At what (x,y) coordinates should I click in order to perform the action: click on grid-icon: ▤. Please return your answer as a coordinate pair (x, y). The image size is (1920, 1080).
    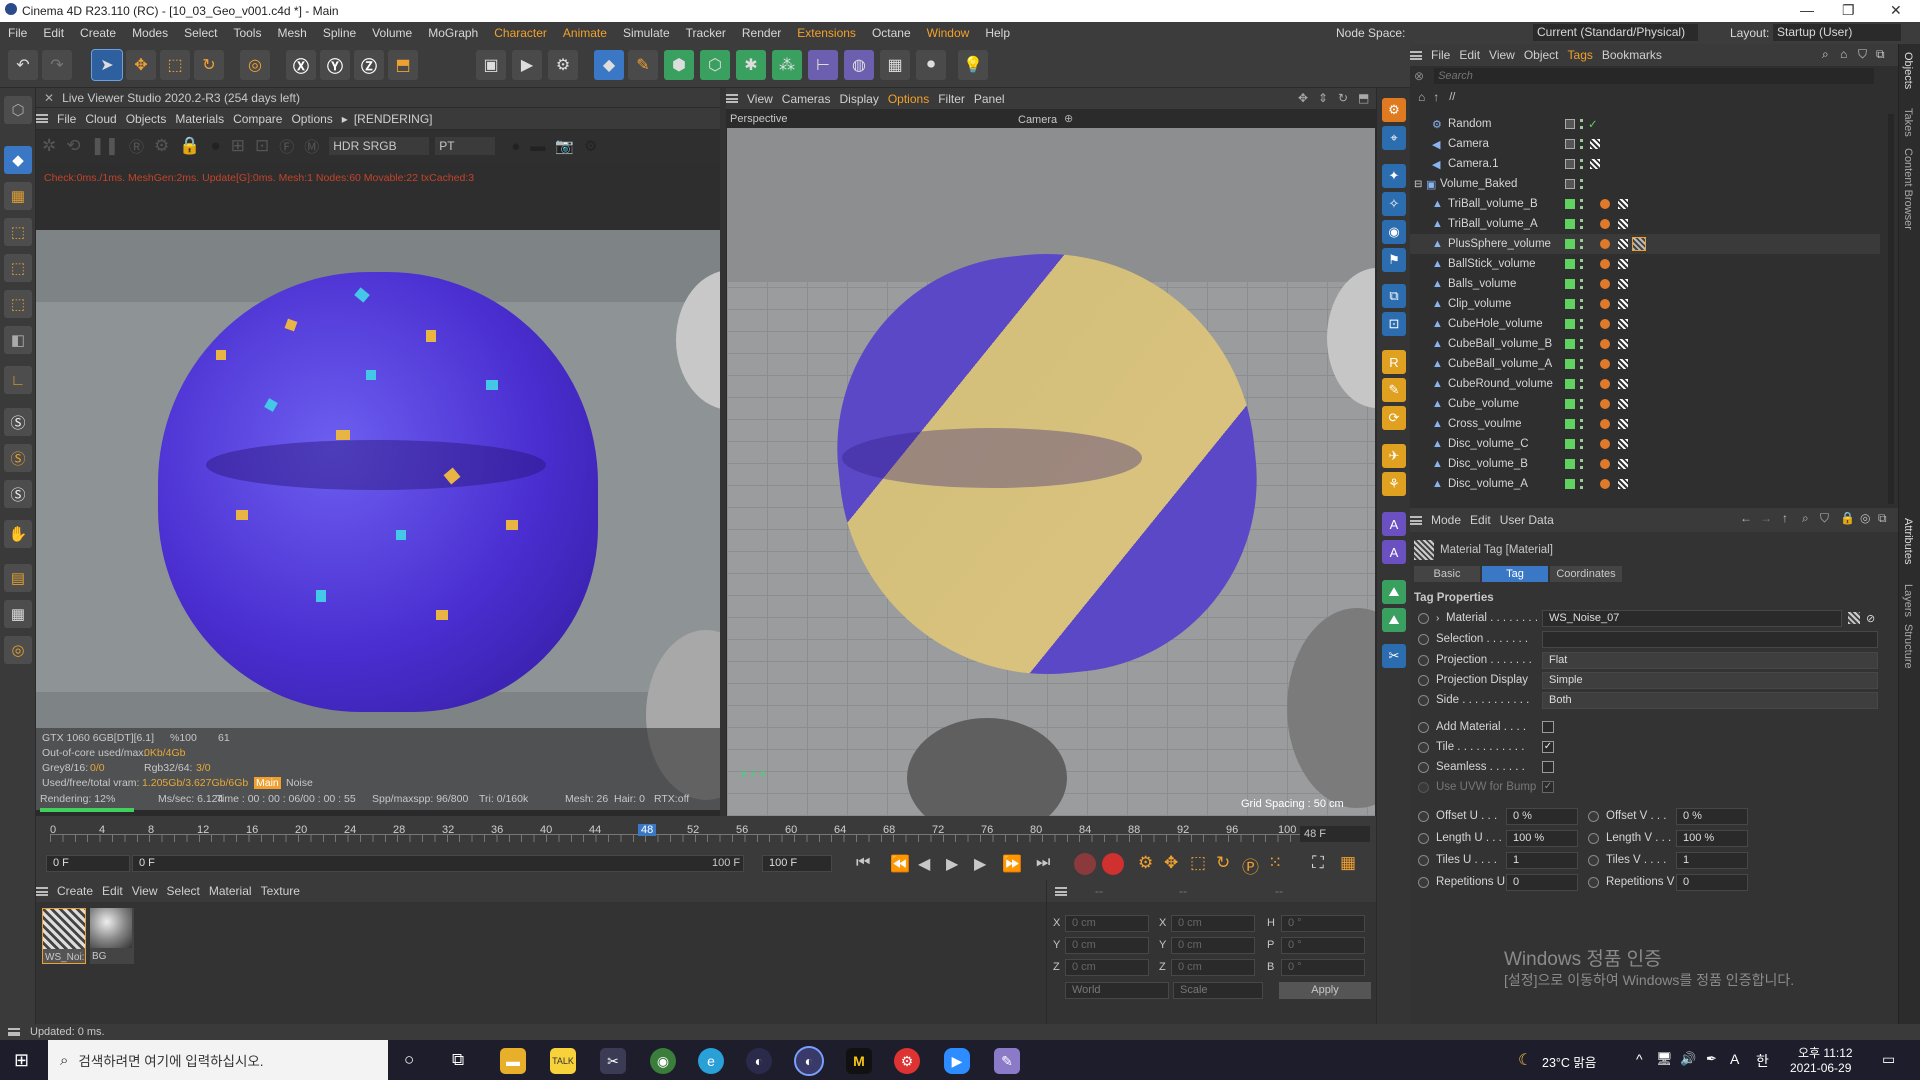
    Looking at the image, I should click on (18, 578).